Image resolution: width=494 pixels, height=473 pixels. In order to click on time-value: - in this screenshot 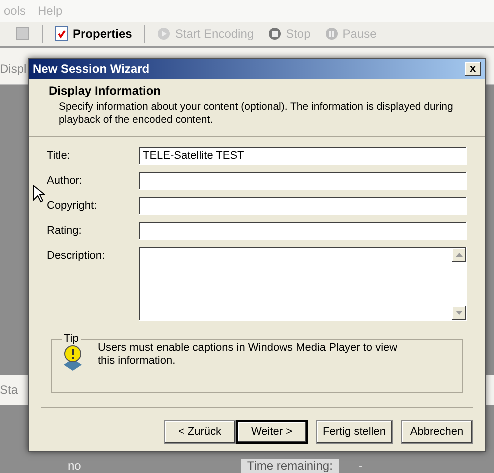, I will do `click(360, 466)`.